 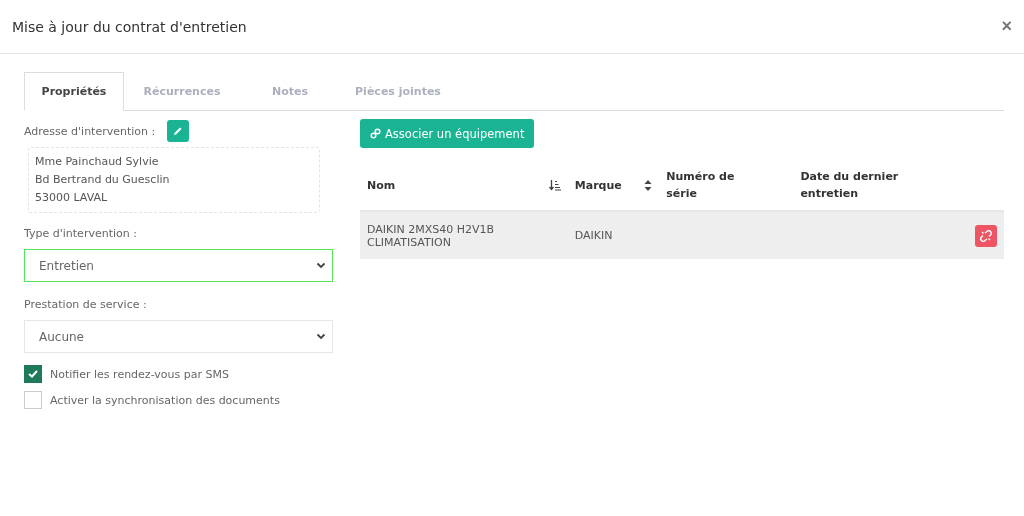 What do you see at coordinates (593, 235) in the screenshot?
I see `table-cell: DAIKIN` at bounding box center [593, 235].